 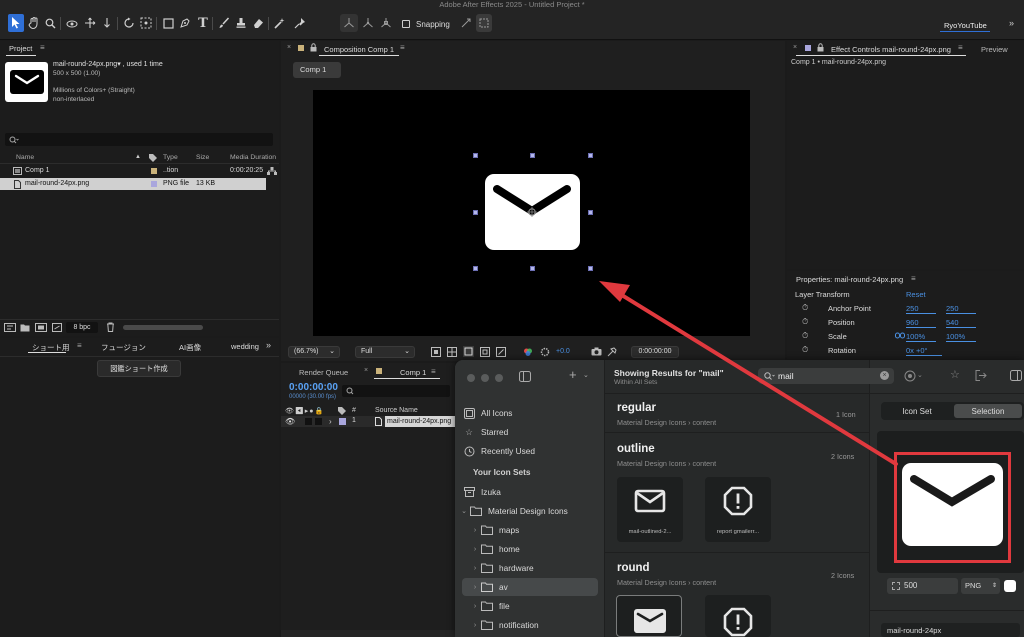 What do you see at coordinates (313, 387) in the screenshot?
I see `timeline-current-time: 0:00:00:00` at bounding box center [313, 387].